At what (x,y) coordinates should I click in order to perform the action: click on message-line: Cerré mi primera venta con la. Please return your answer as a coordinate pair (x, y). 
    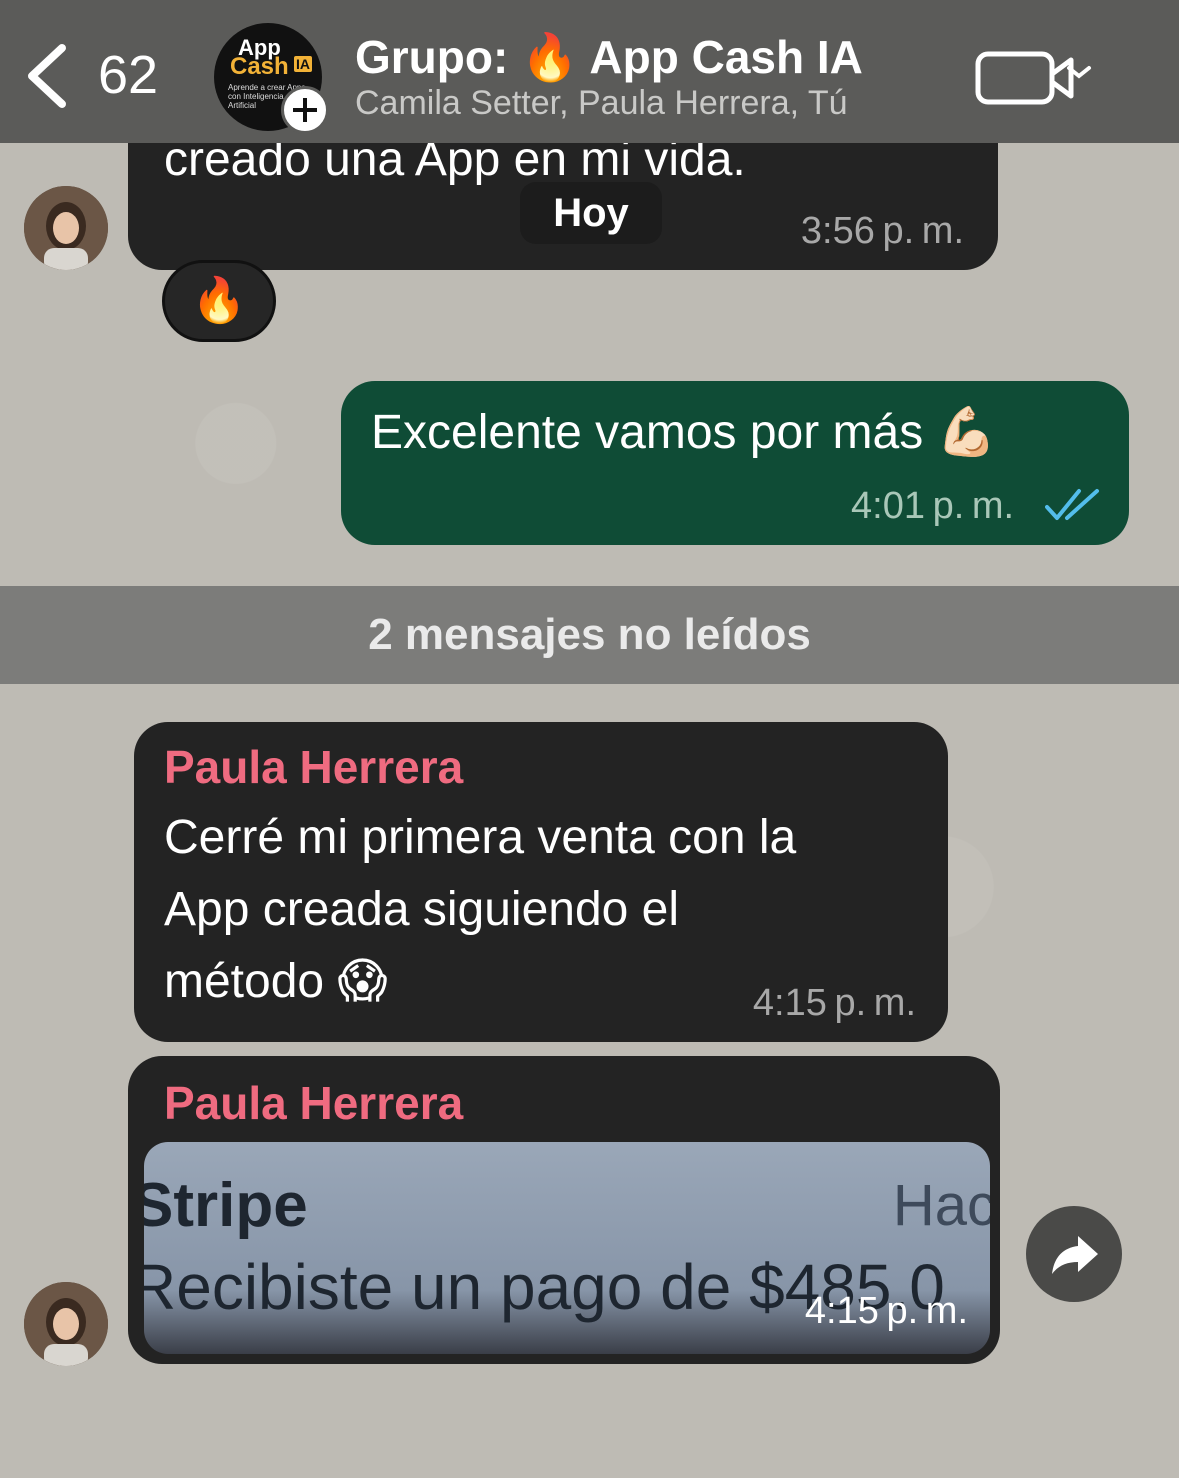
    Looking at the image, I should click on (480, 837).